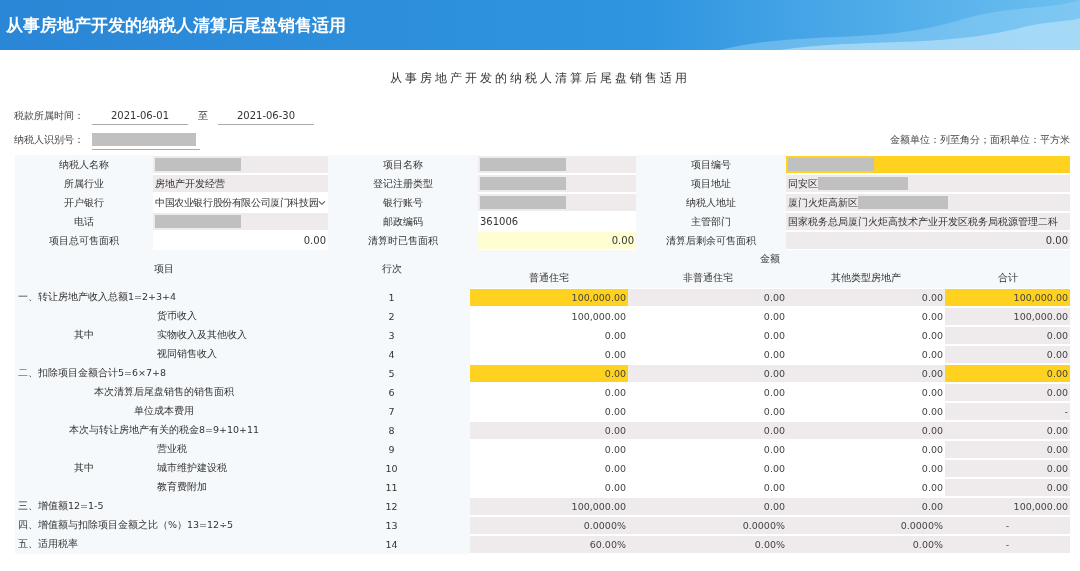  What do you see at coordinates (240, 202) in the screenshot?
I see `bank-select: 中国农业银行股份有限公司厦门科技园` at bounding box center [240, 202].